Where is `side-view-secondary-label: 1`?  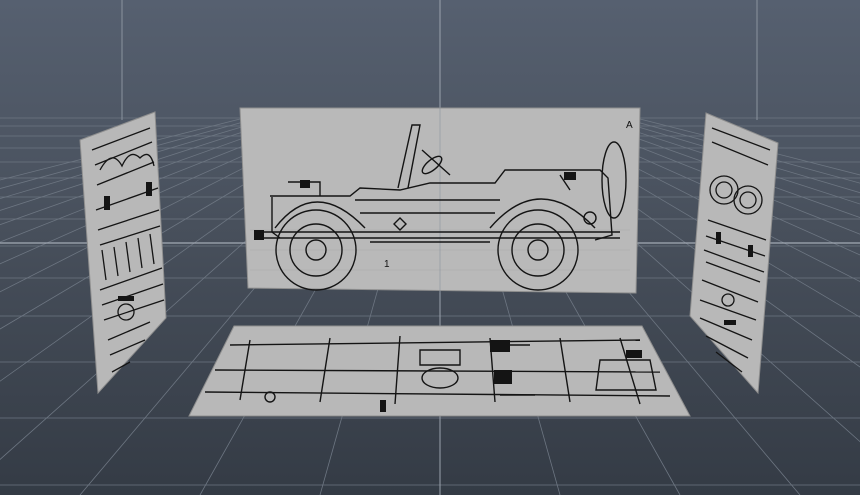 side-view-secondary-label: 1 is located at coordinates (387, 264).